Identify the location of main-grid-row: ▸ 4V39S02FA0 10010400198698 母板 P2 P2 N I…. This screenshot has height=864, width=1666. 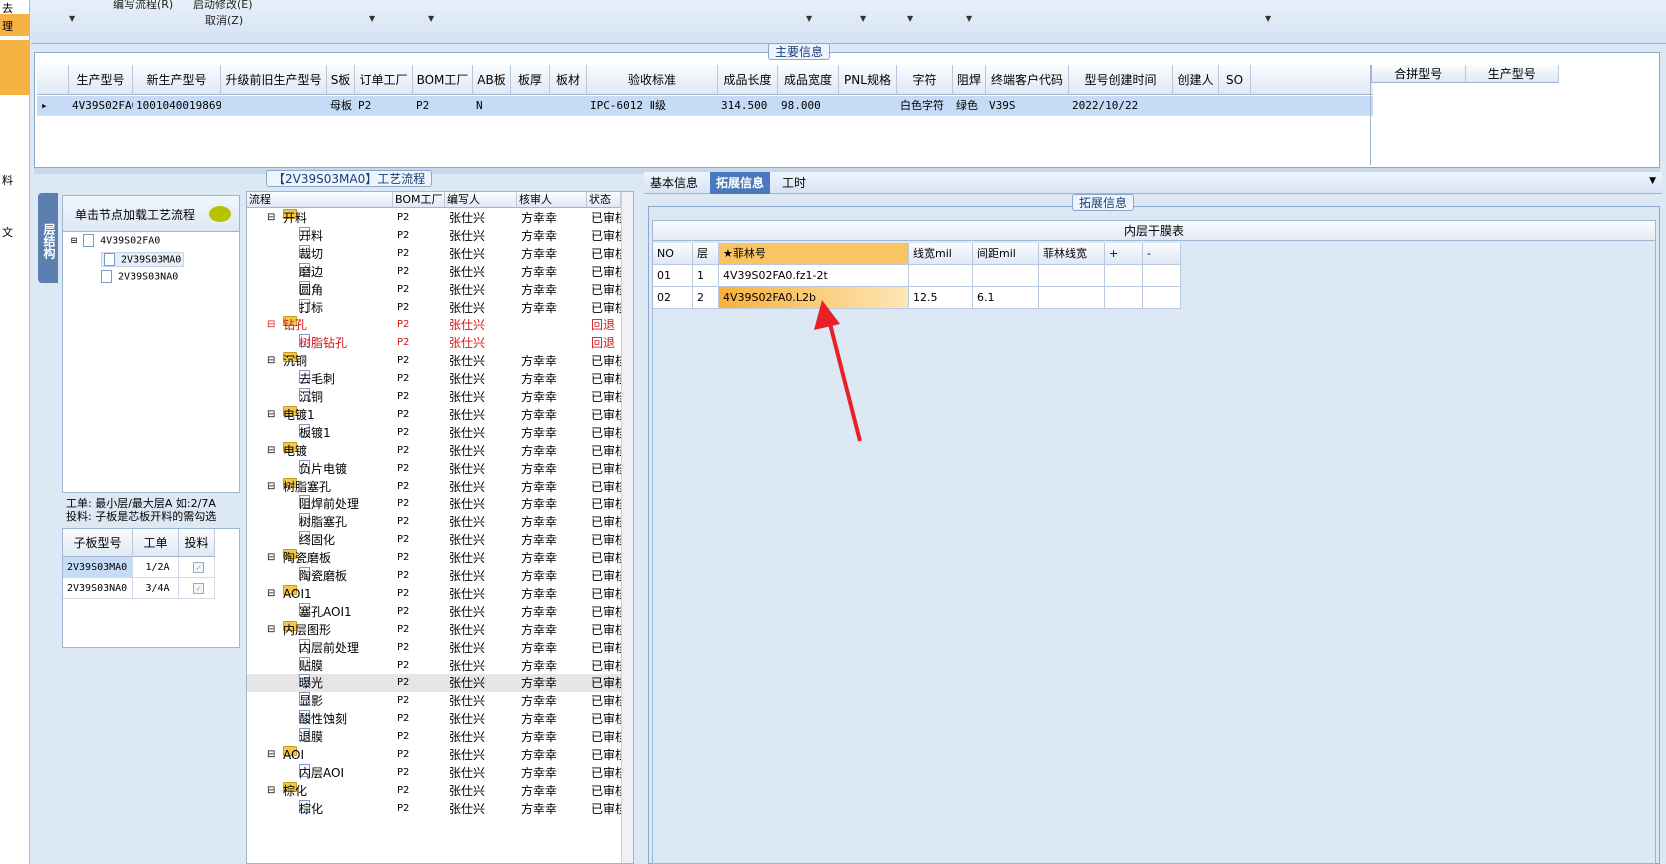
(705, 106).